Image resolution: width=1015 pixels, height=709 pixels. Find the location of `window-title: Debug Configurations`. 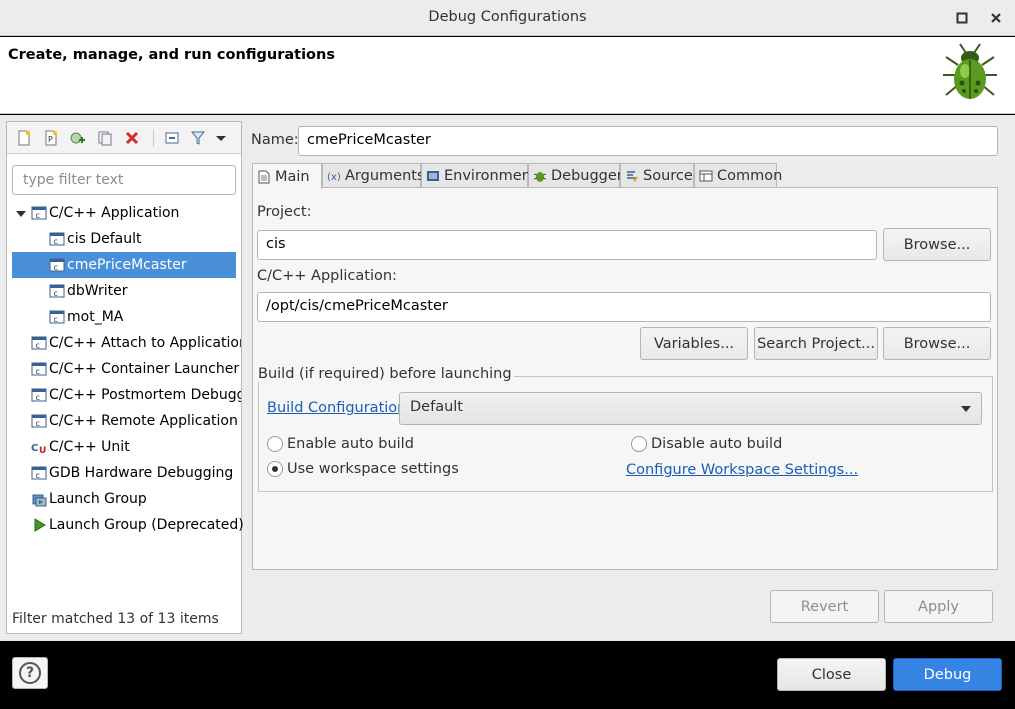

window-title: Debug Configurations is located at coordinates (507, 17).